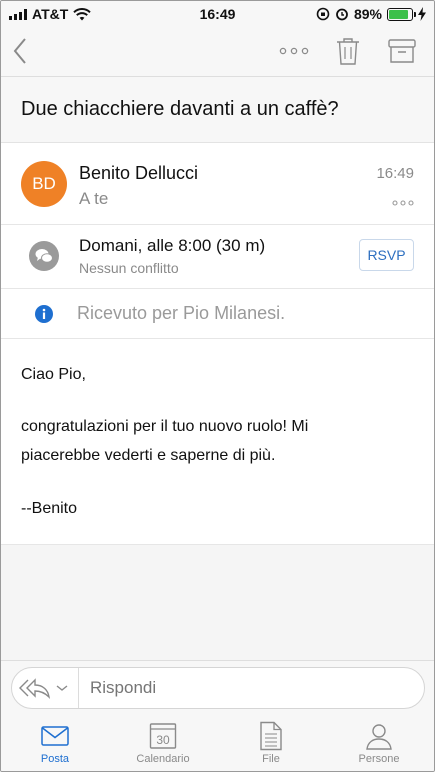  I want to click on tab-calendario: 30 Calendario, so click(163, 746).